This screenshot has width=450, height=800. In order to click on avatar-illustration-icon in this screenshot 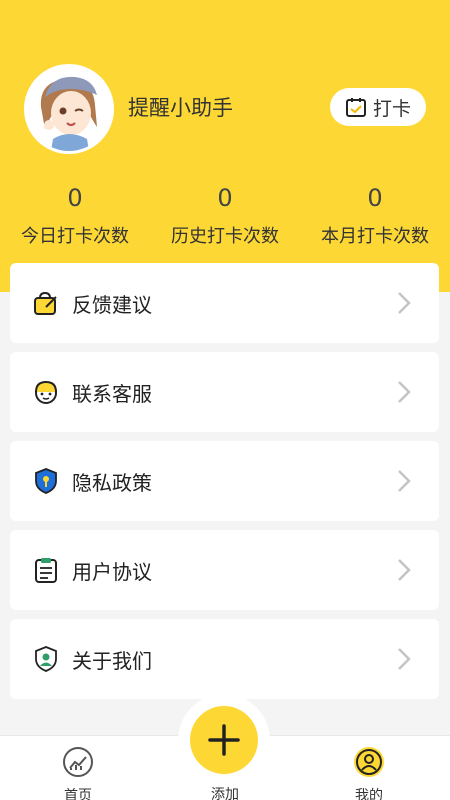, I will do `click(69, 109)`.